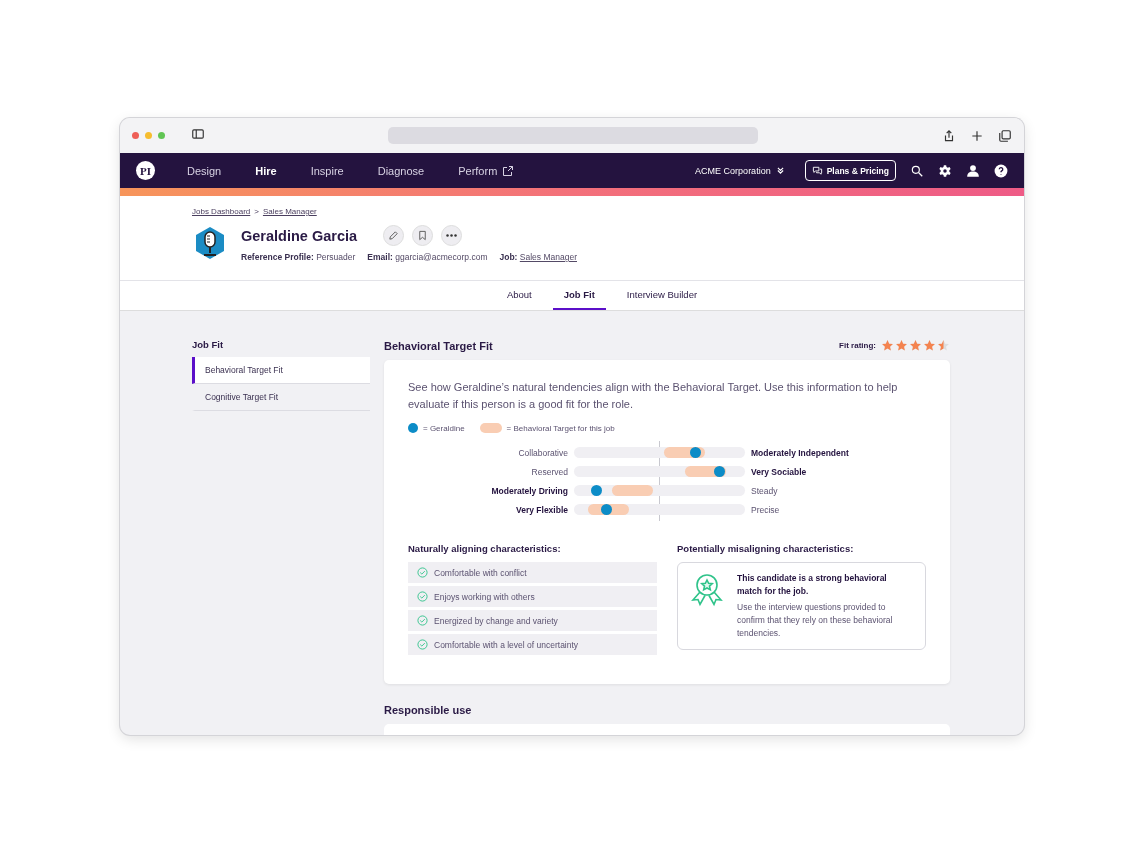 This screenshot has width=1140, height=853. Describe the element at coordinates (812, 585) in the screenshot. I see `match-heading: This candidate is a strong behavioral match for the job.` at that location.